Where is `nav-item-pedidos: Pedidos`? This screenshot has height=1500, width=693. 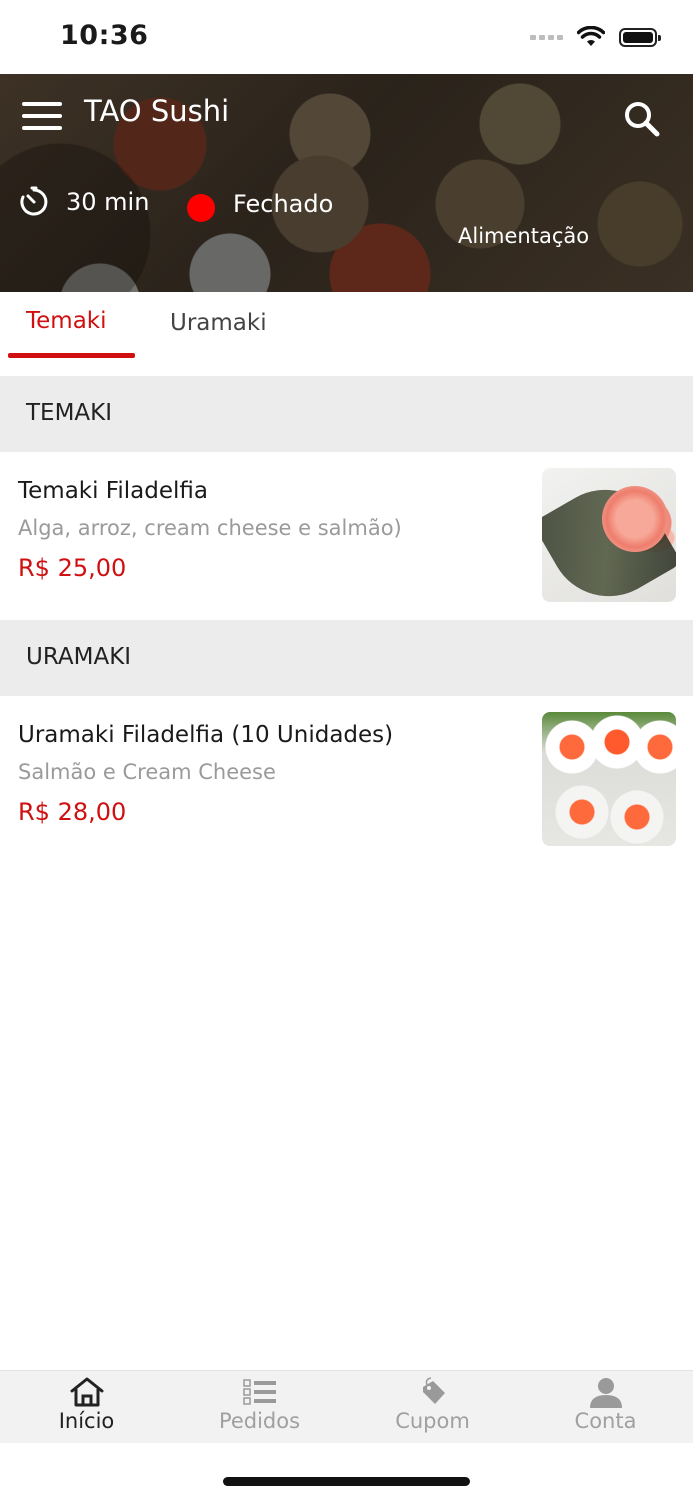 nav-item-pedidos: Pedidos is located at coordinates (259, 1407).